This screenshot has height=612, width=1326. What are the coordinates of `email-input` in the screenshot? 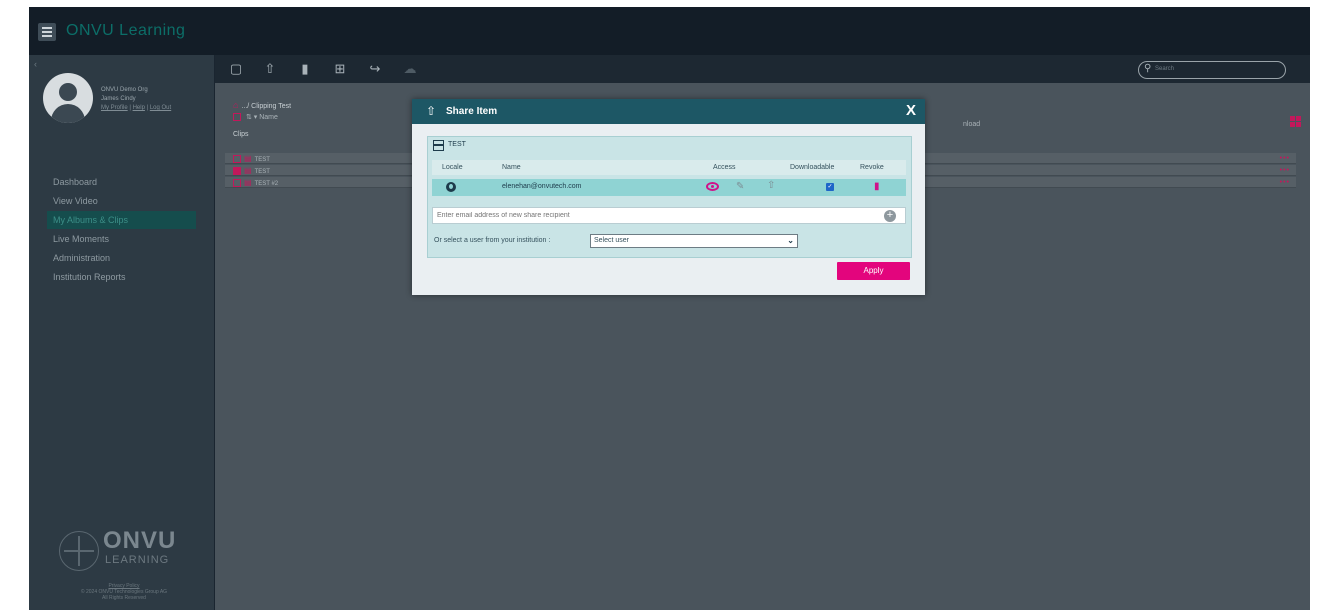 It's located at (669, 215).